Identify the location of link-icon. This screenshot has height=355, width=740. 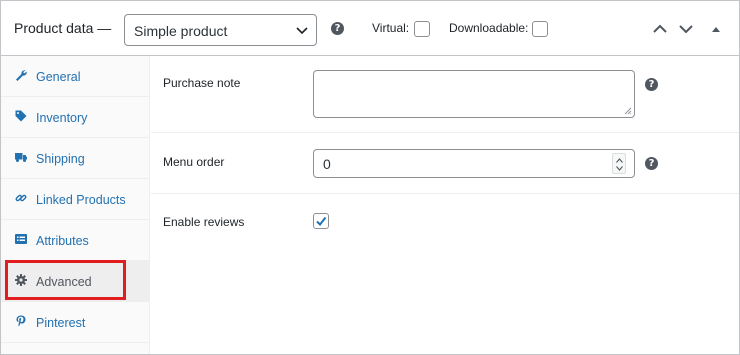
(21, 198).